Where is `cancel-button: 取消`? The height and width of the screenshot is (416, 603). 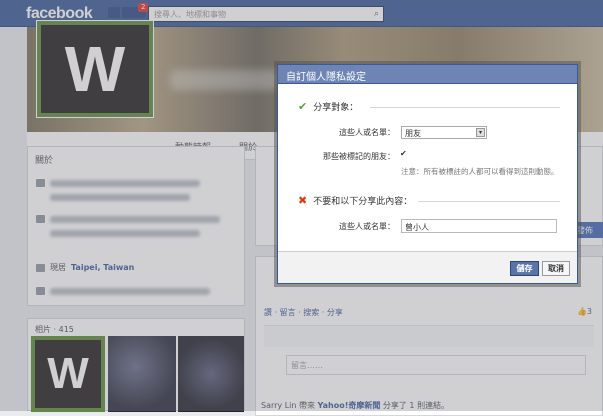 cancel-button: 取消 is located at coordinates (556, 268).